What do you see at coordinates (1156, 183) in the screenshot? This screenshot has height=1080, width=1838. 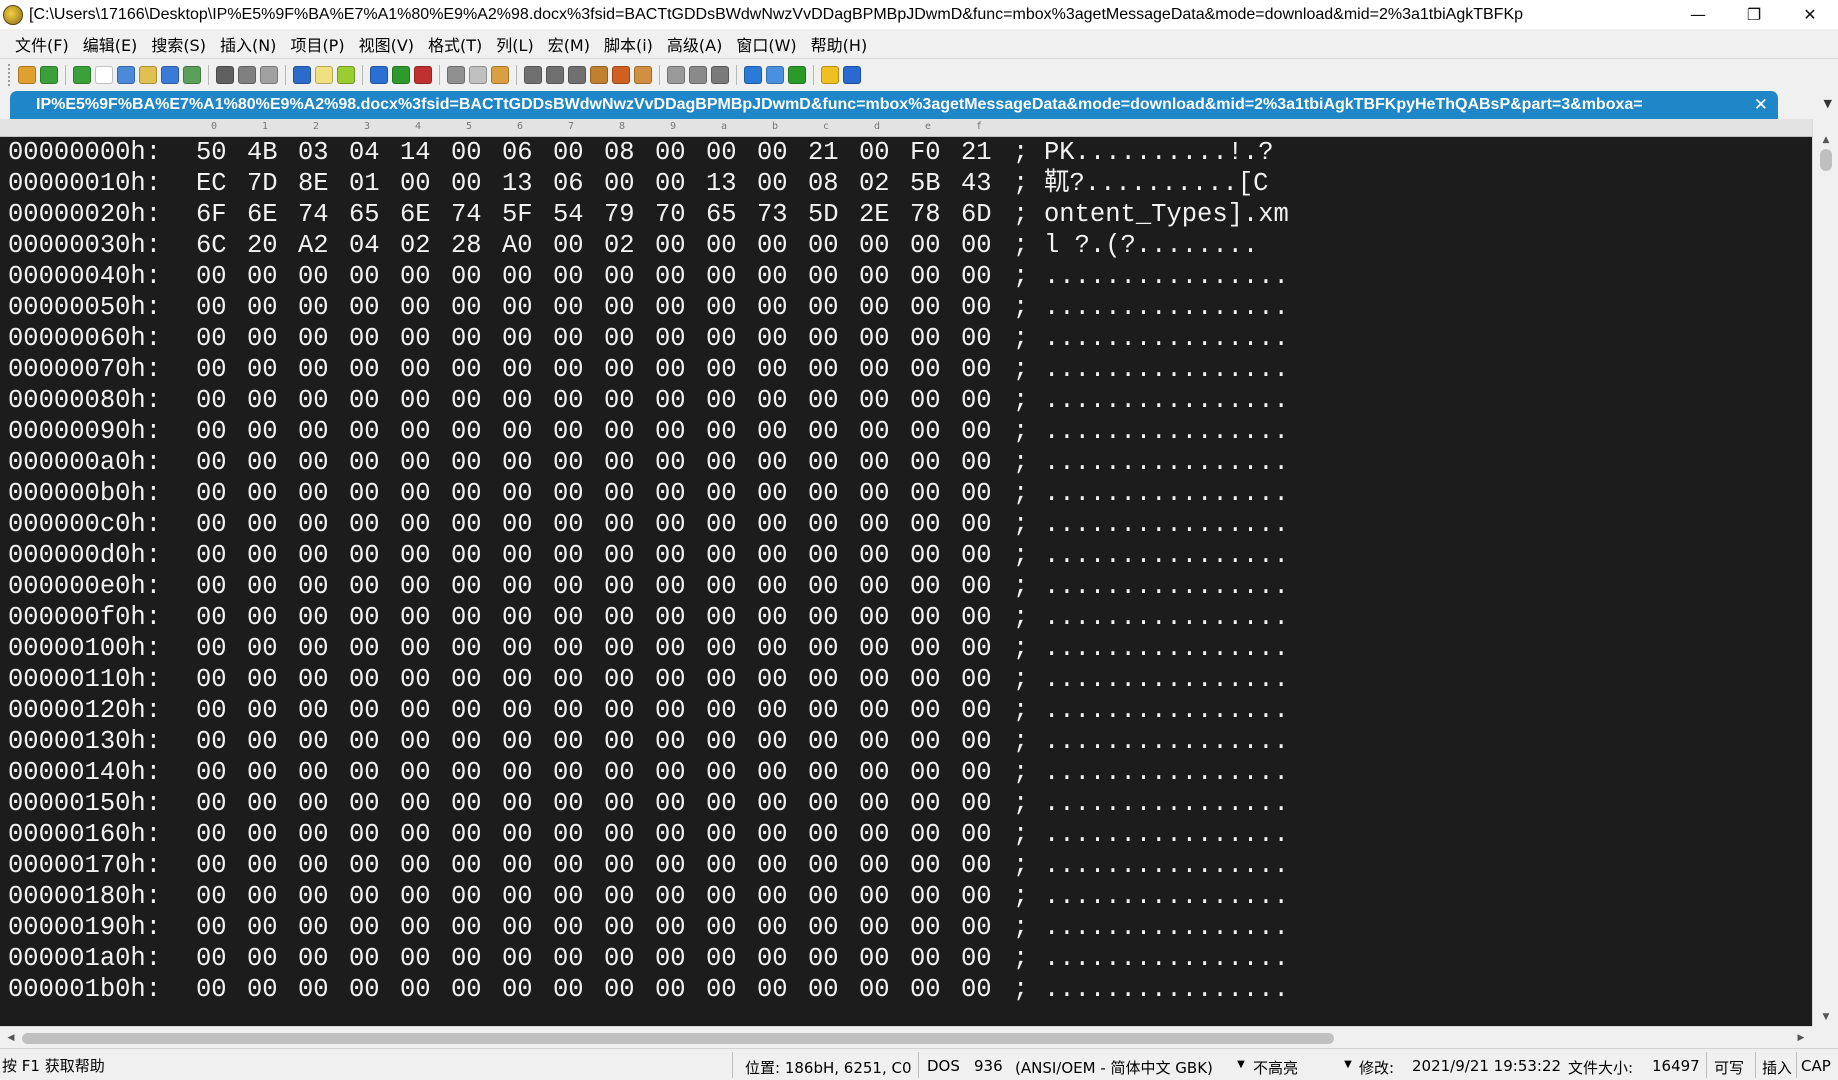 I see `ascii-text: 靰?..........[C` at bounding box center [1156, 183].